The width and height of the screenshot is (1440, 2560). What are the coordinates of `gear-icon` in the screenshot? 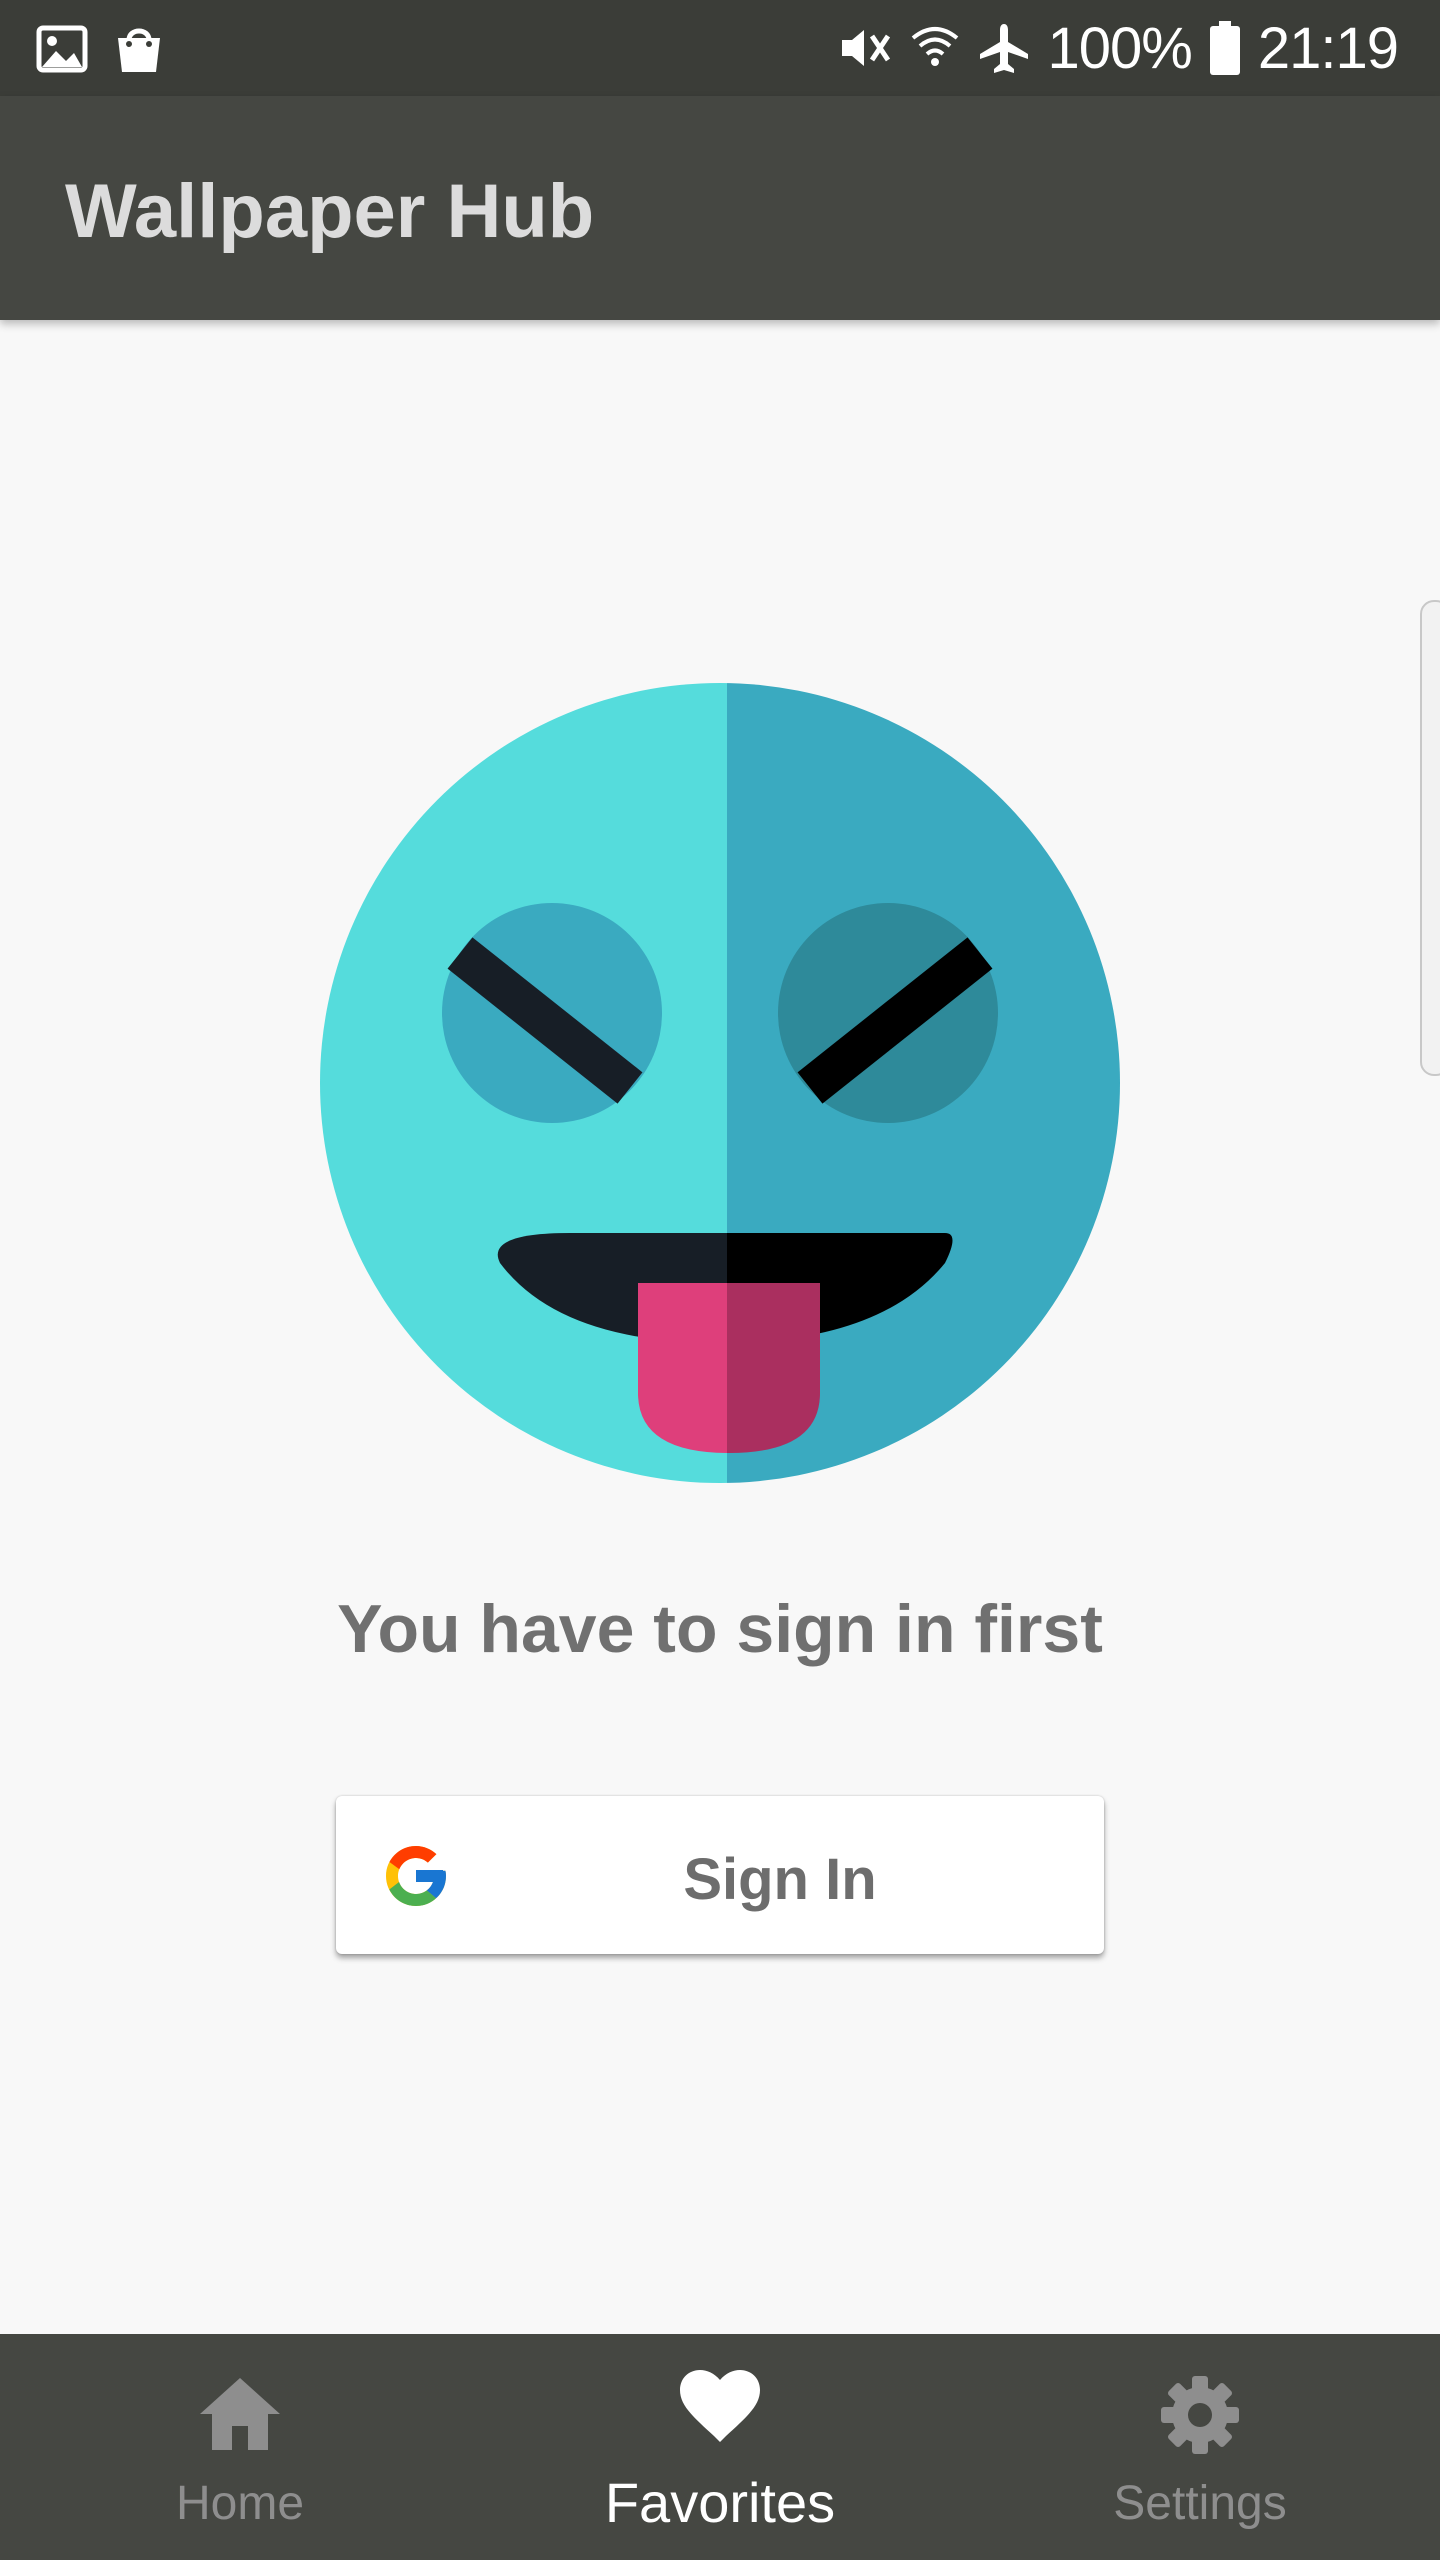 It's located at (1200, 2415).